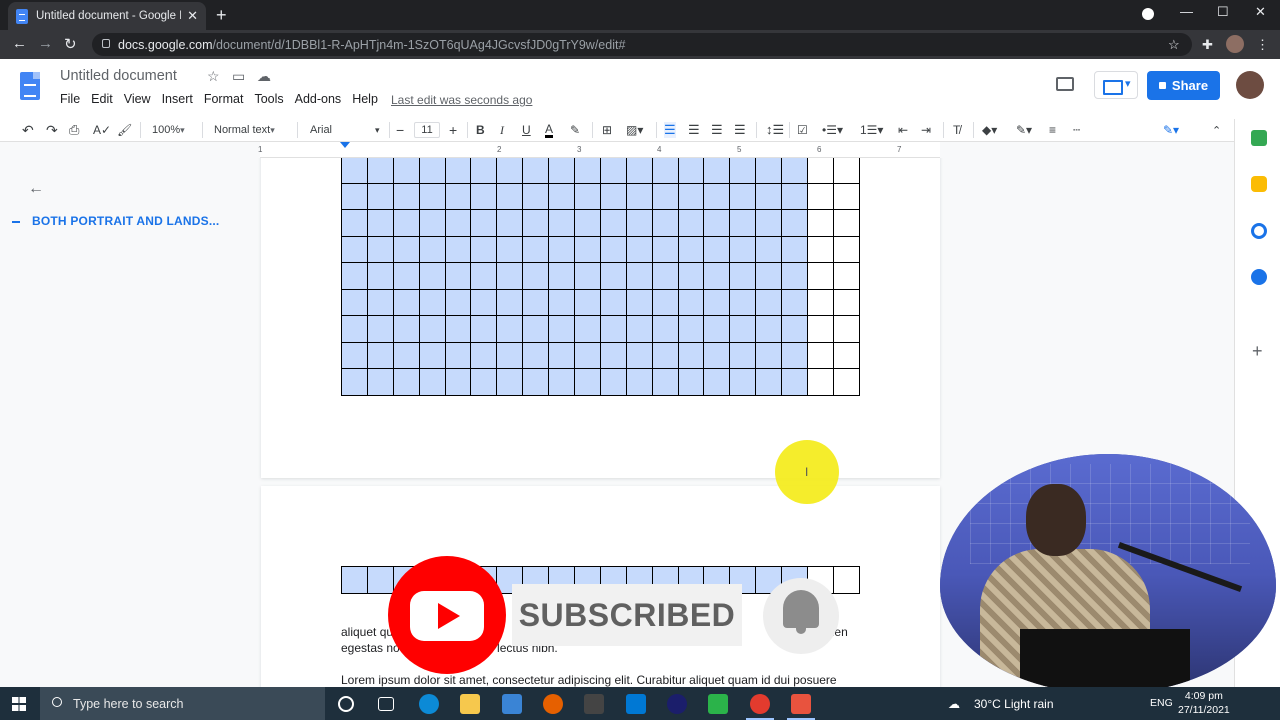 This screenshot has height=720, width=1280. What do you see at coordinates (1235, 44) in the screenshot?
I see `chrome-profile-avatar` at bounding box center [1235, 44].